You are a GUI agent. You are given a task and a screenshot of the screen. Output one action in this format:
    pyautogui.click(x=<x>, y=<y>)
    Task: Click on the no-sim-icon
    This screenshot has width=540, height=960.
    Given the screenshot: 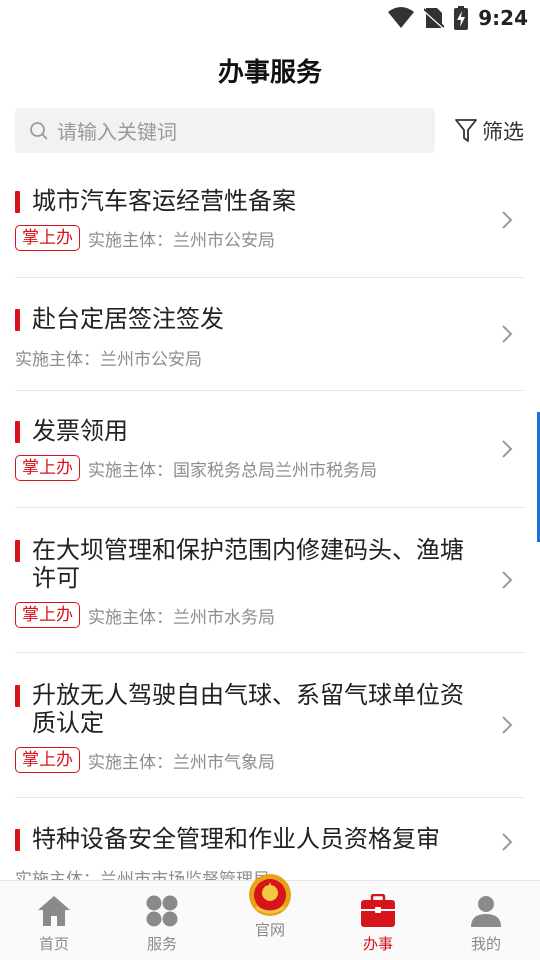 What is the action you would take?
    pyautogui.click(x=434, y=19)
    